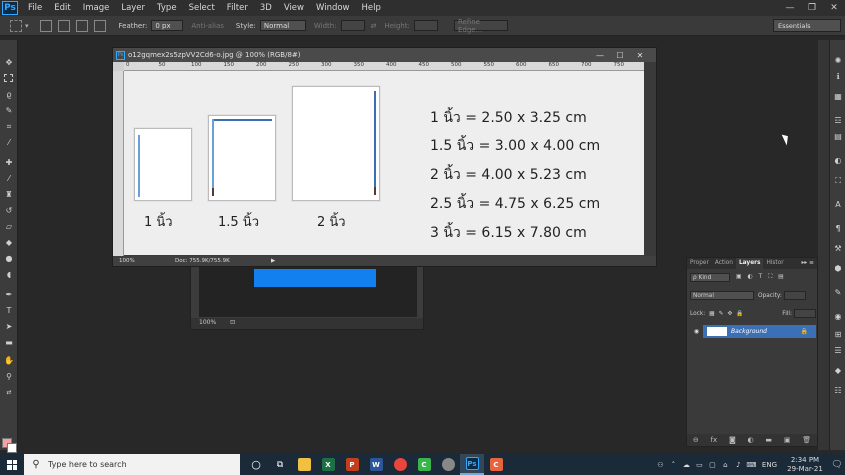  I want to click on word-app: W, so click(376, 464).